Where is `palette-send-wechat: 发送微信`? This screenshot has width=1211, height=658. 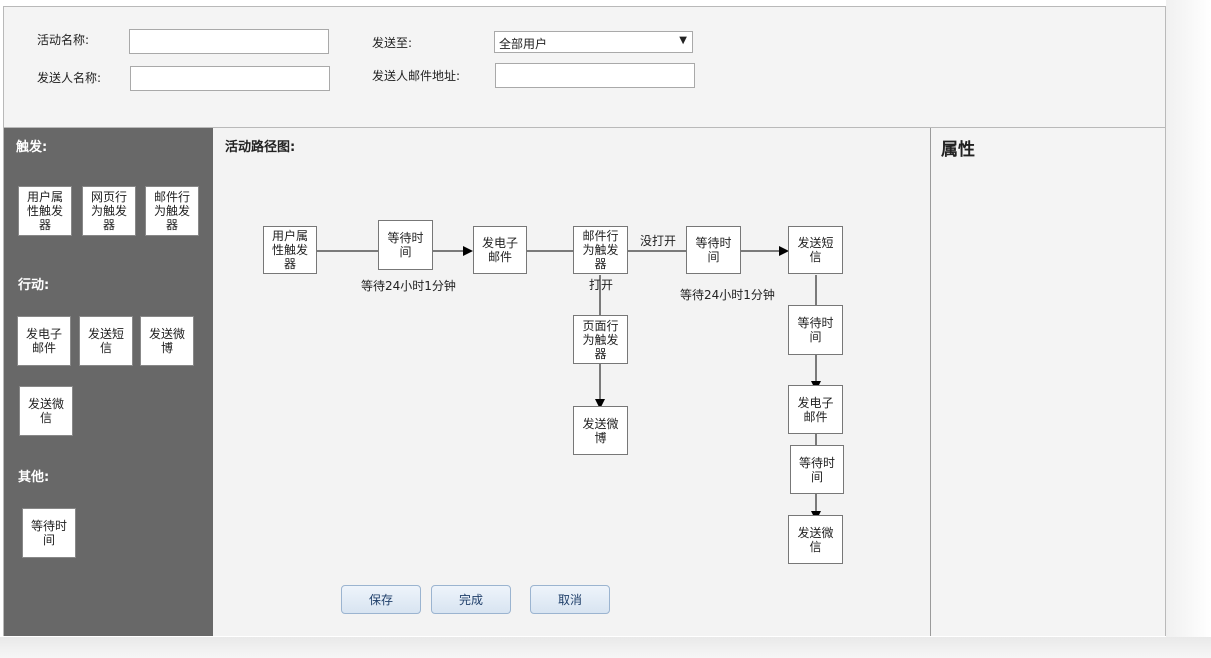 palette-send-wechat: 发送微信 is located at coordinates (46, 411).